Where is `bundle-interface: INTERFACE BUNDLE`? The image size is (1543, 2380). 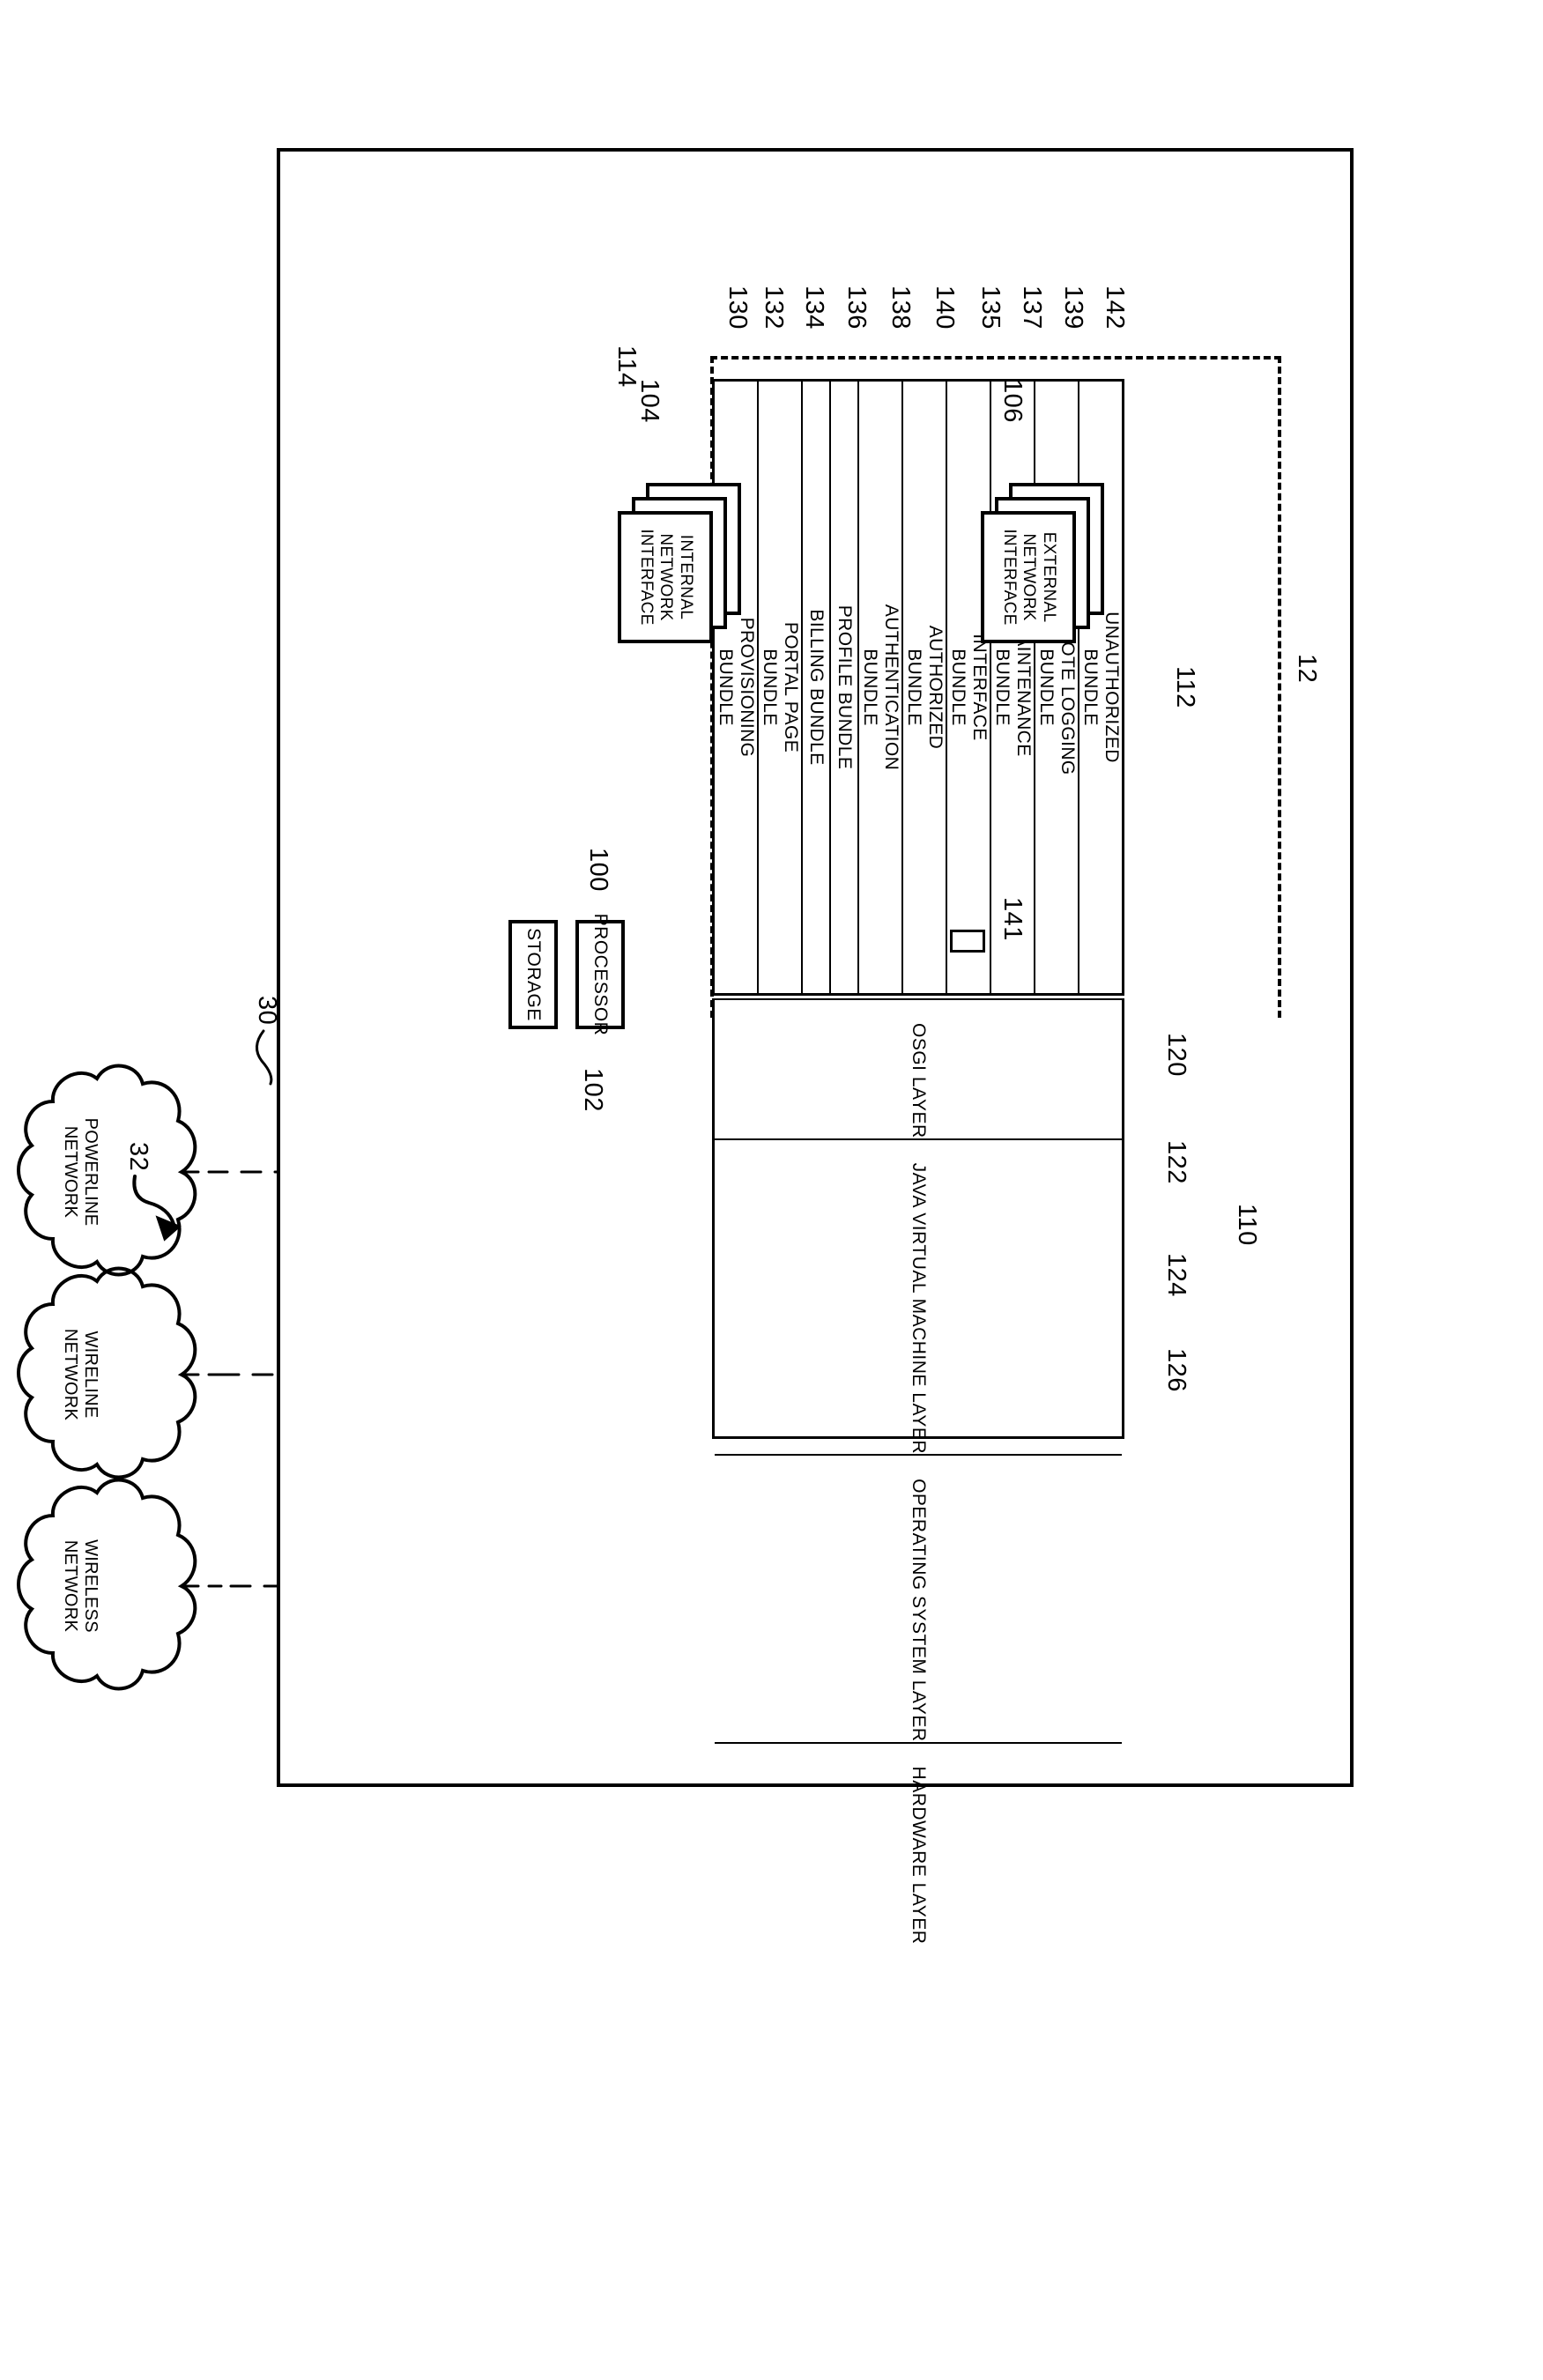 bundle-interface: INTERFACE BUNDLE is located at coordinates (968, 687).